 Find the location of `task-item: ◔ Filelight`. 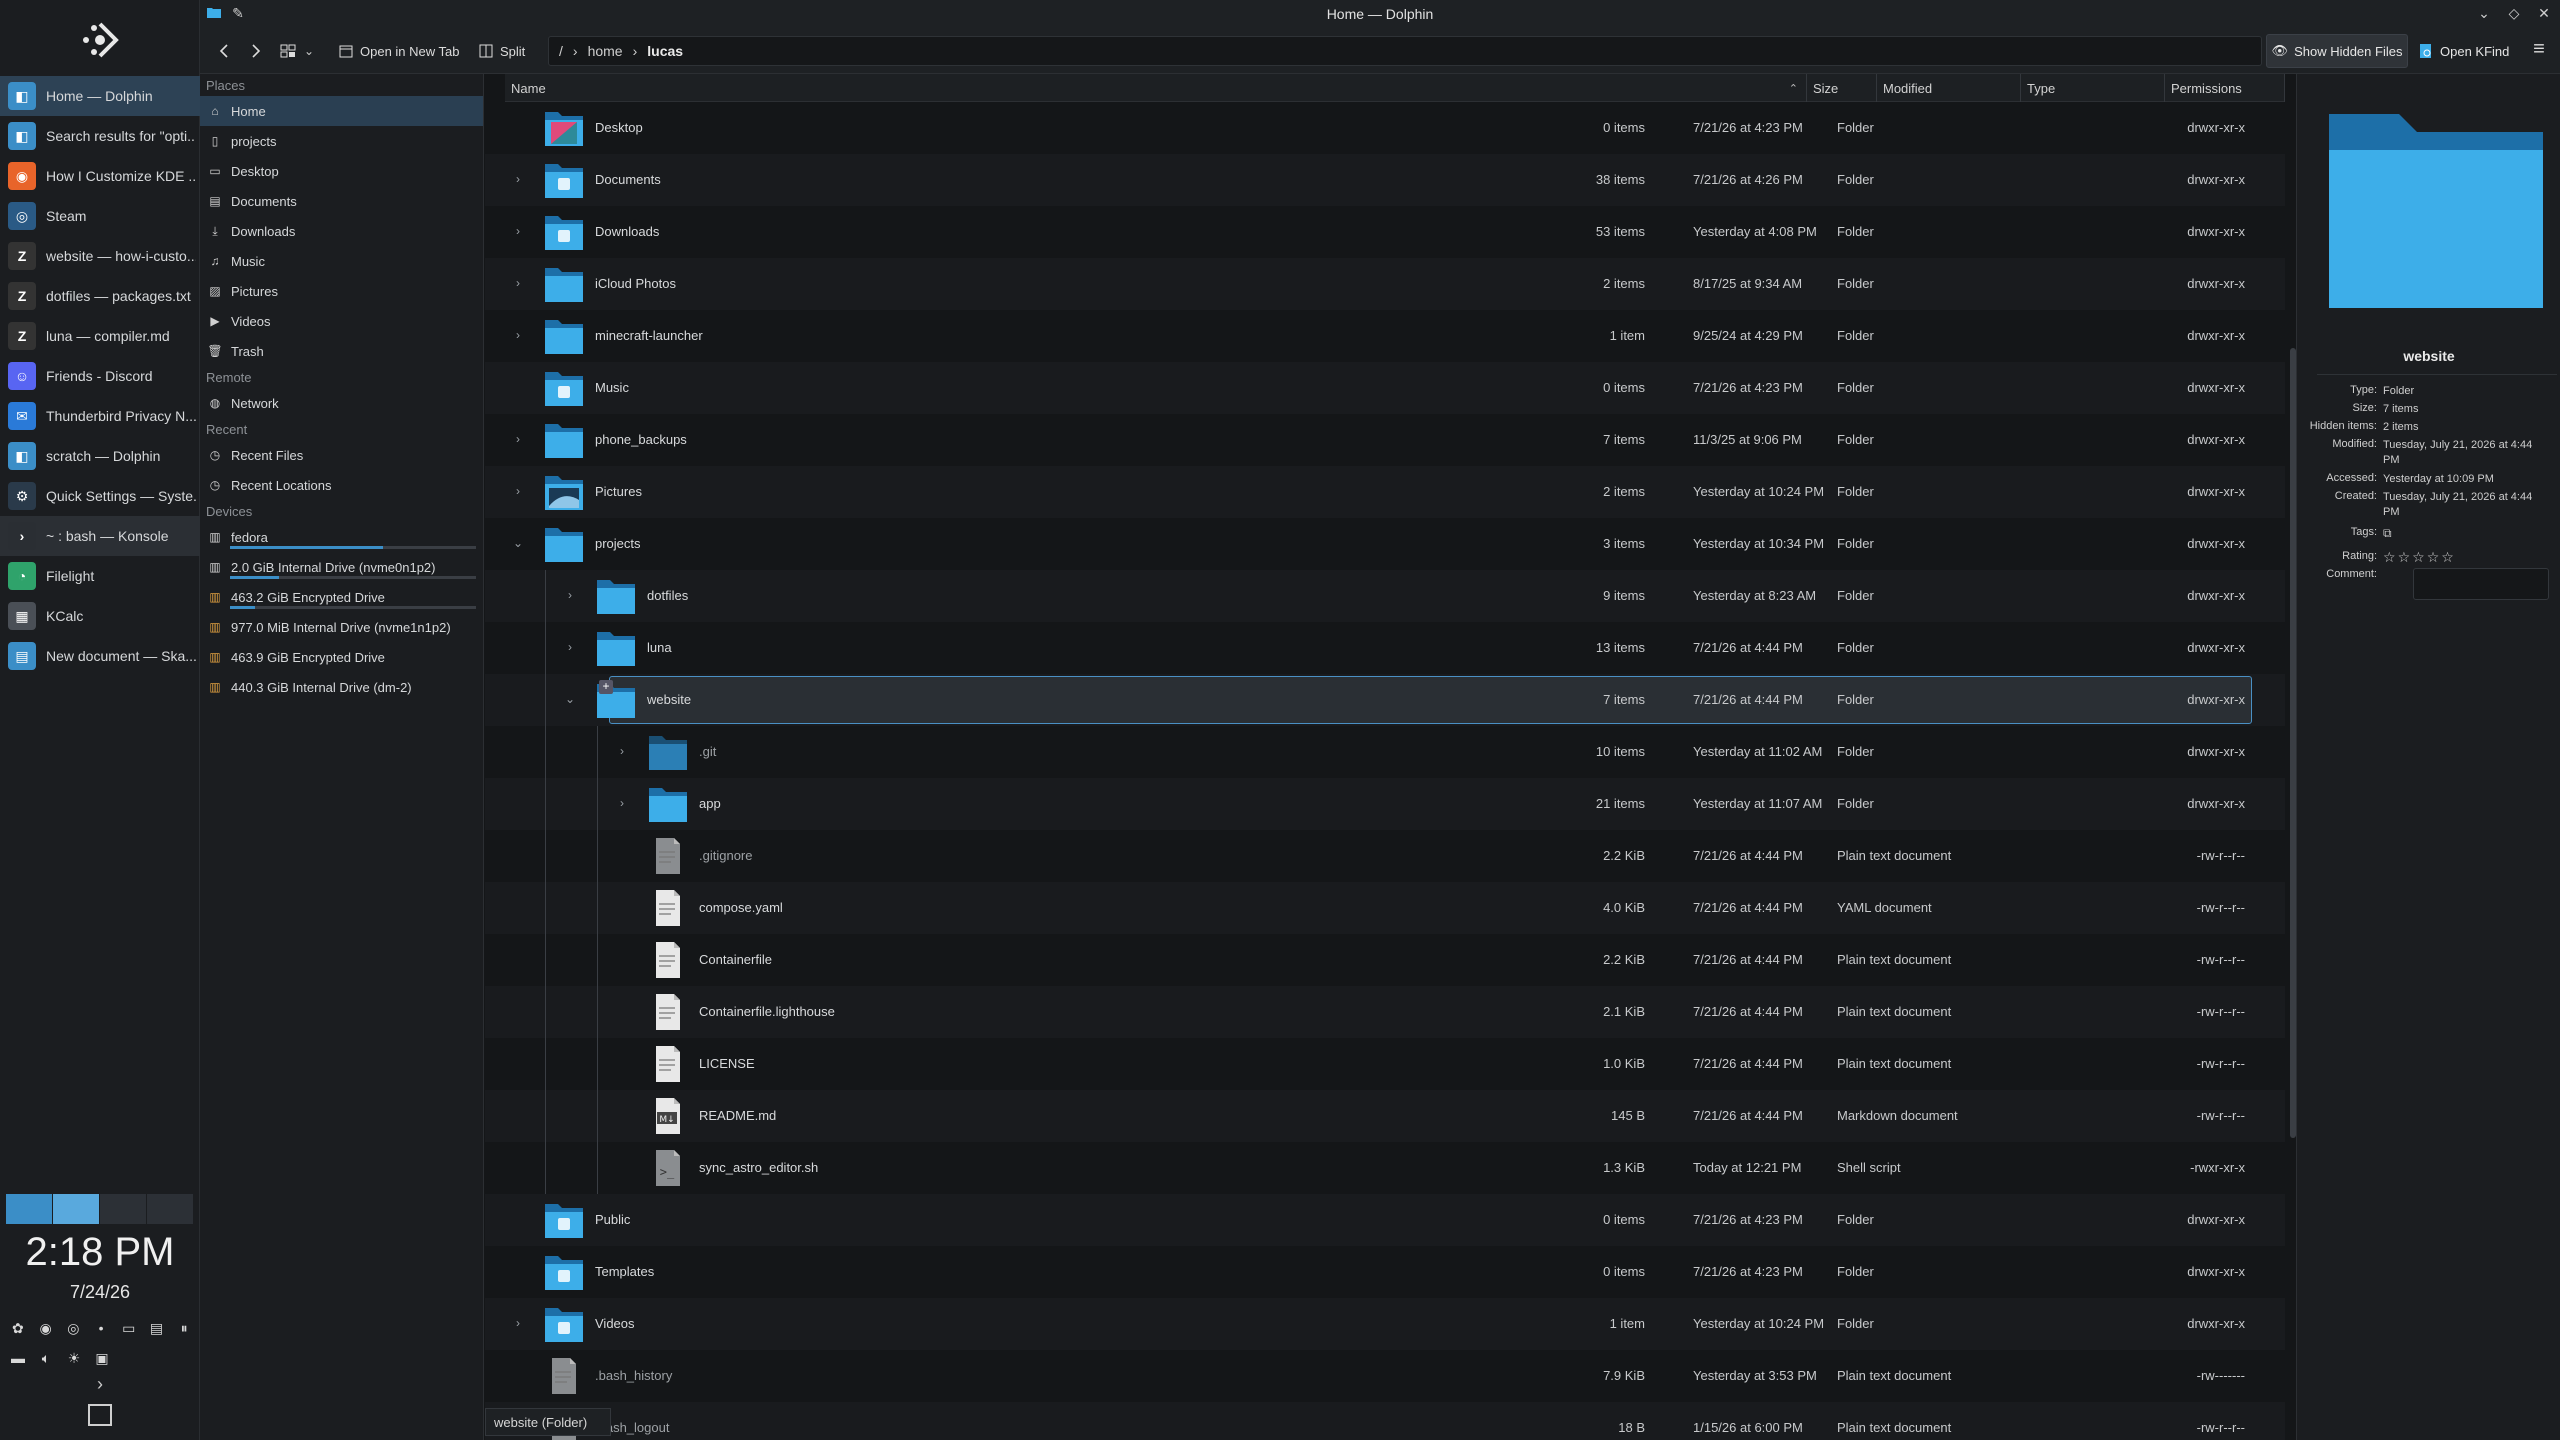

task-item: ◔ Filelight is located at coordinates (100, 576).